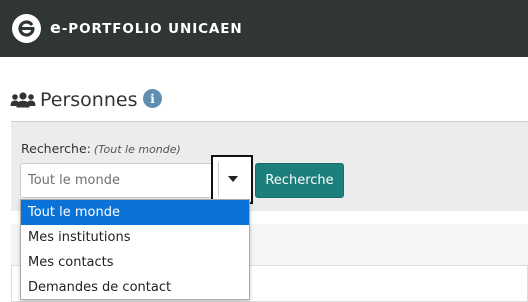  Describe the element at coordinates (89, 100) in the screenshot. I see `page-title: Personnes` at that location.